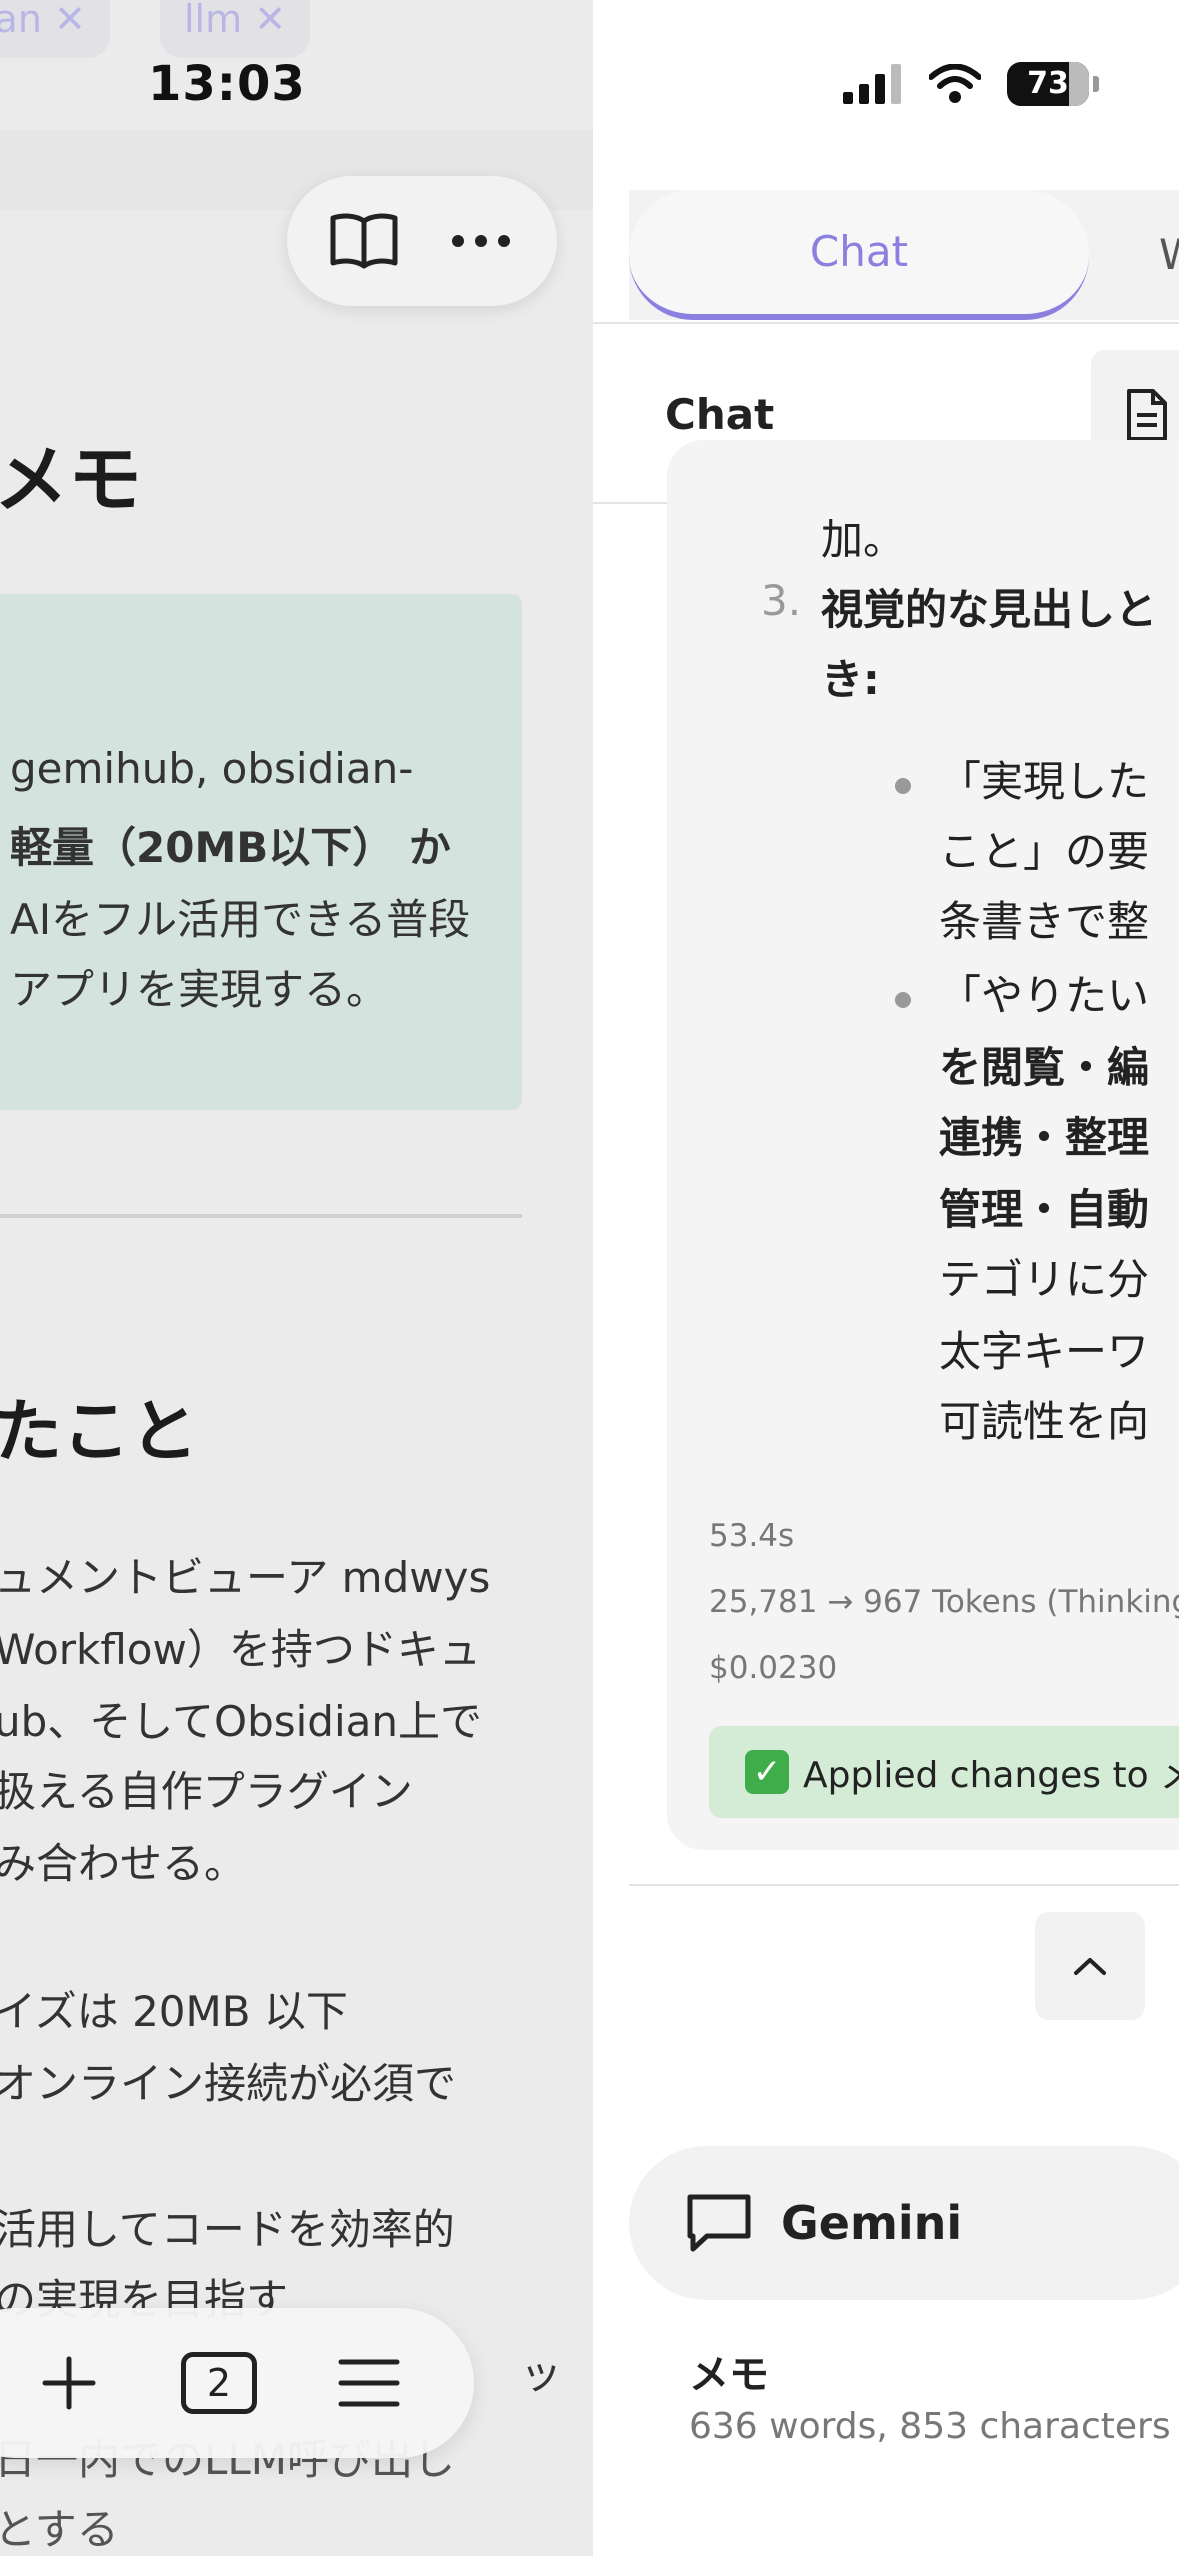 This screenshot has width=1179, height=2556. I want to click on battery-nub, so click(1096, 84).